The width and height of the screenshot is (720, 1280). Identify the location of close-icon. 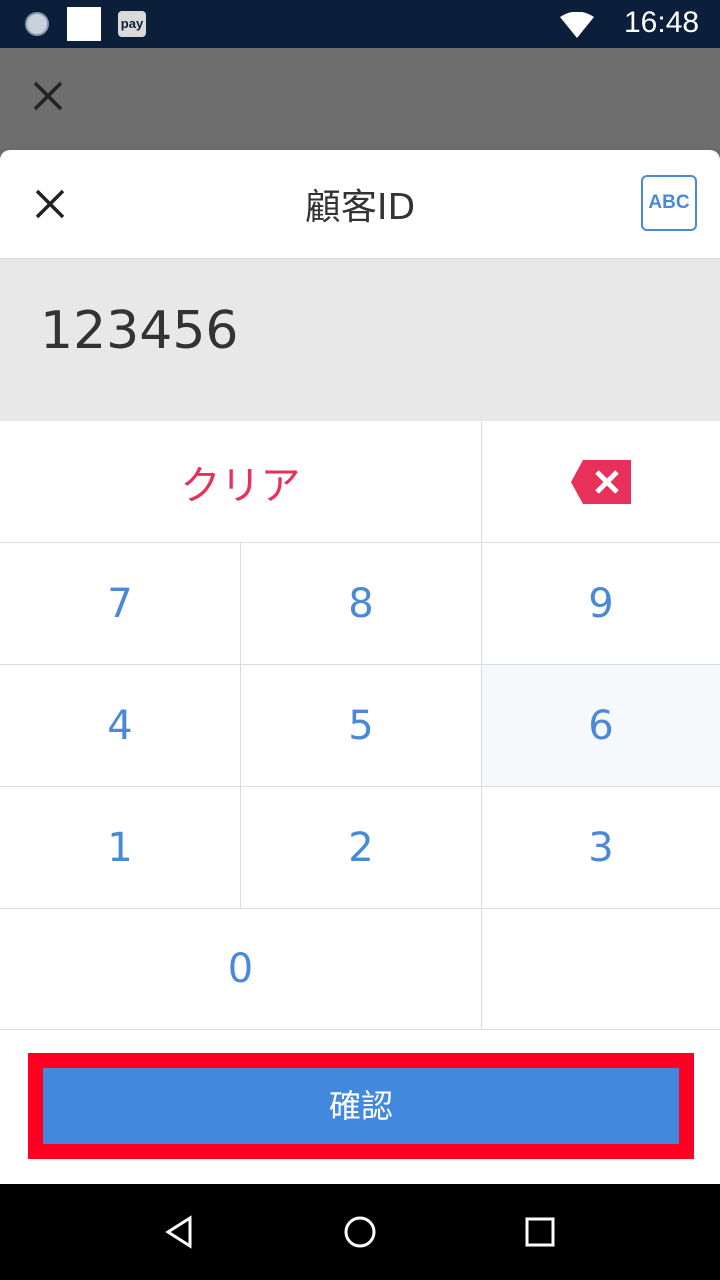
(48, 96).